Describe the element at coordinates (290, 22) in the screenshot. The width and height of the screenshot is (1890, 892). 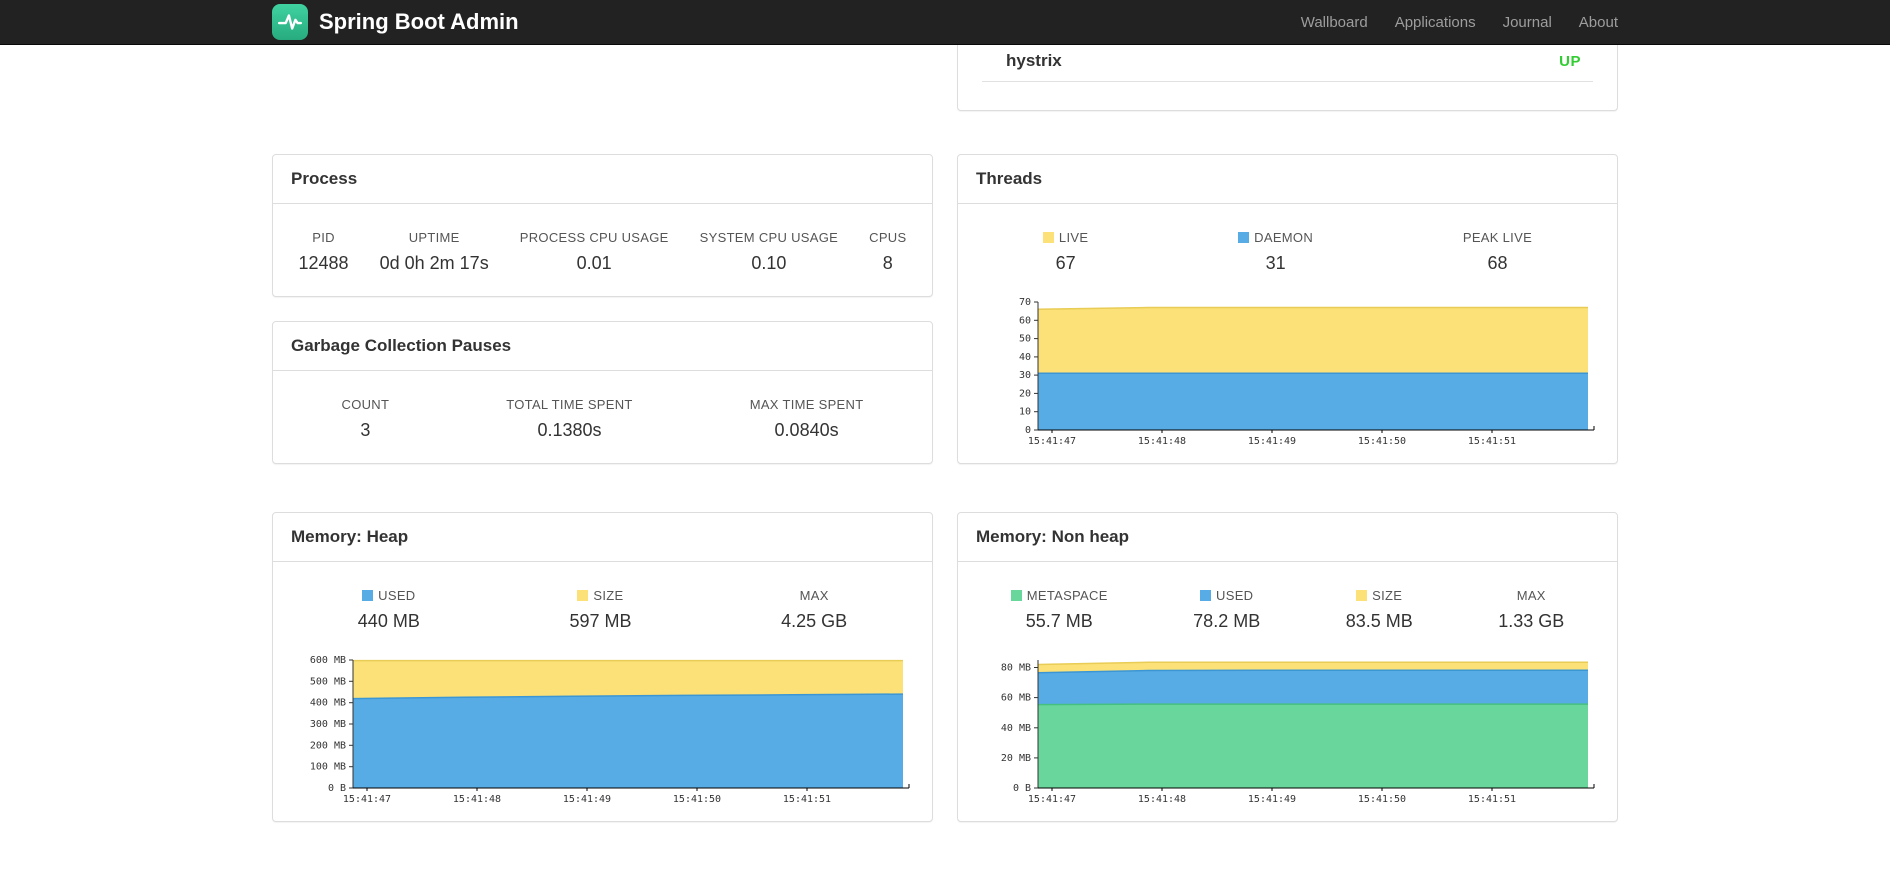
I see `pulse-logo-icon` at that location.